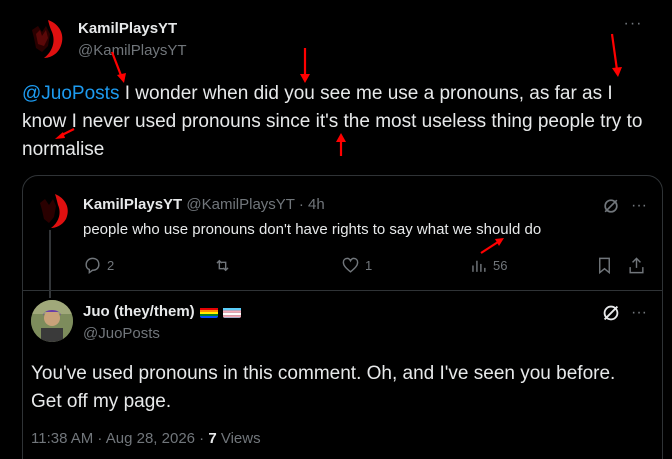 This screenshot has width=672, height=459. I want to click on quoted-author-name: KamilPlaysYT, so click(132, 204).